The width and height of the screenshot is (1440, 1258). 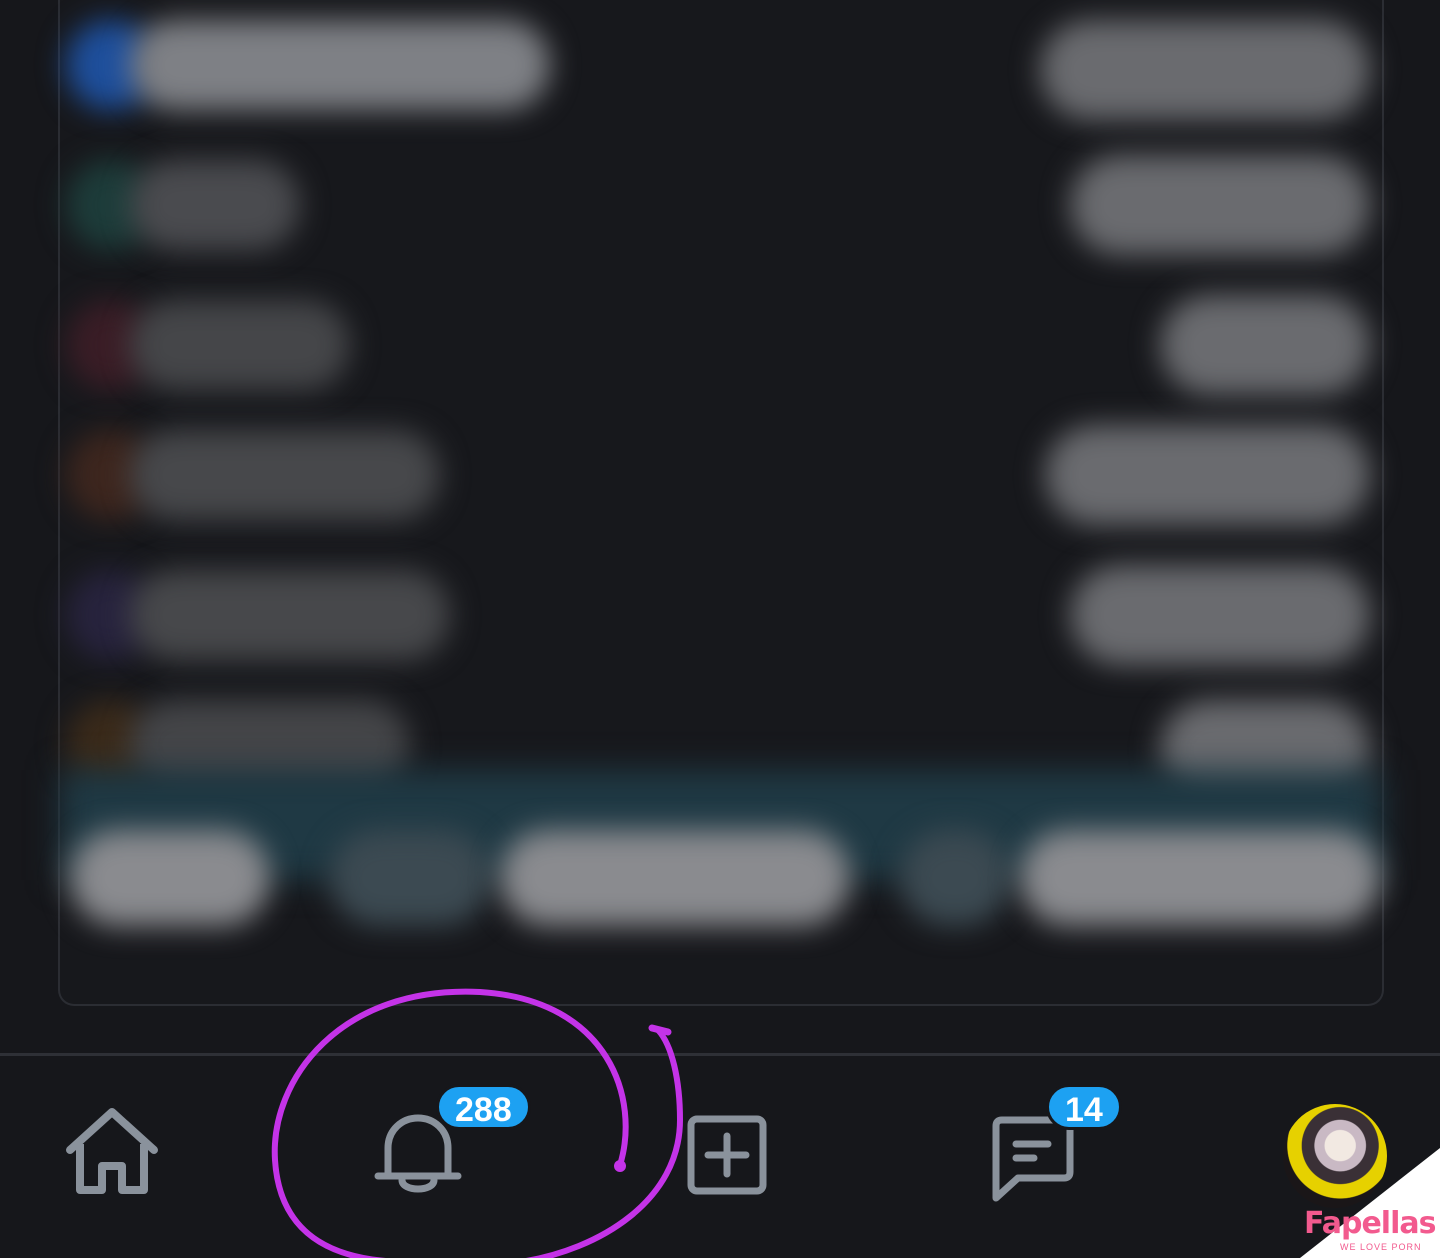 I want to click on watermark-tagline: WE LOVE PORN, so click(x=1381, y=1247).